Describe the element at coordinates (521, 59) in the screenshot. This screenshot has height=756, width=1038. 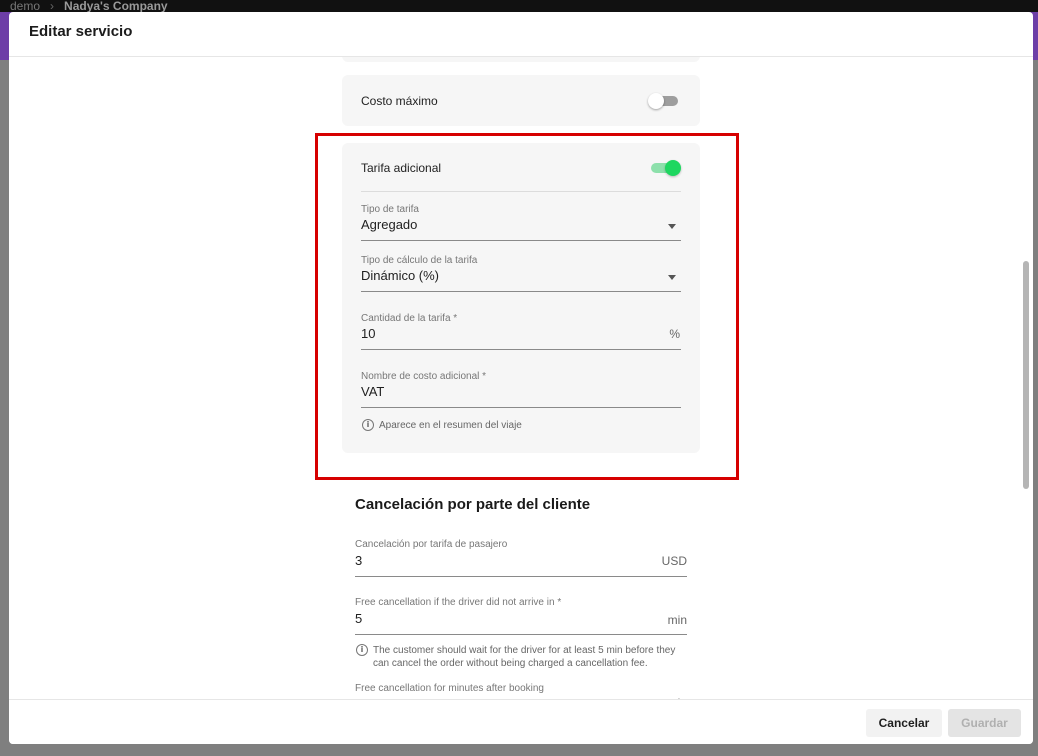
I see `previous-card` at that location.